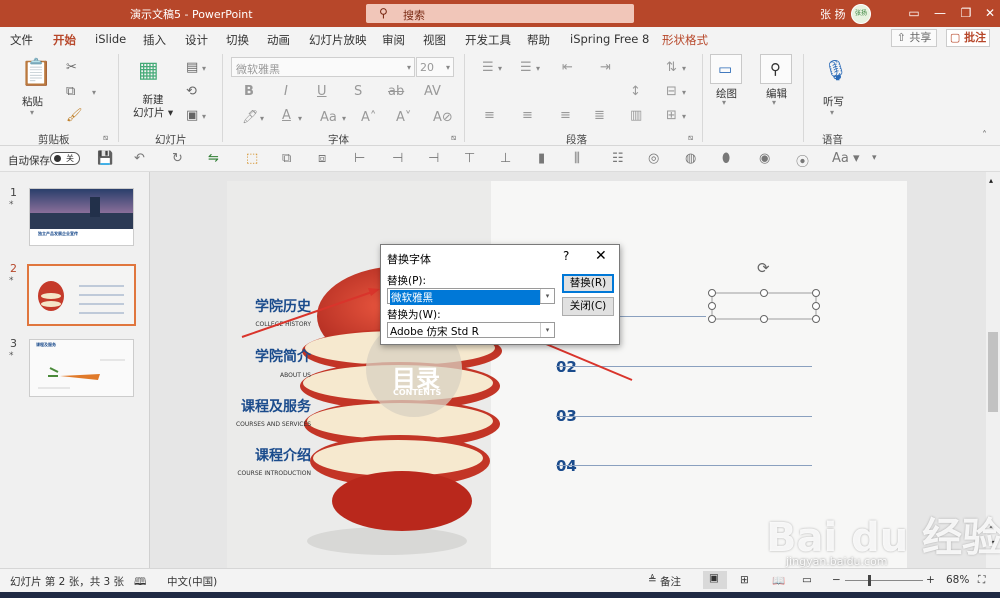 The image size is (1000, 598). Describe the element at coordinates (32, 112) in the screenshot. I see `paste-dropdown-icon: ▾` at that location.